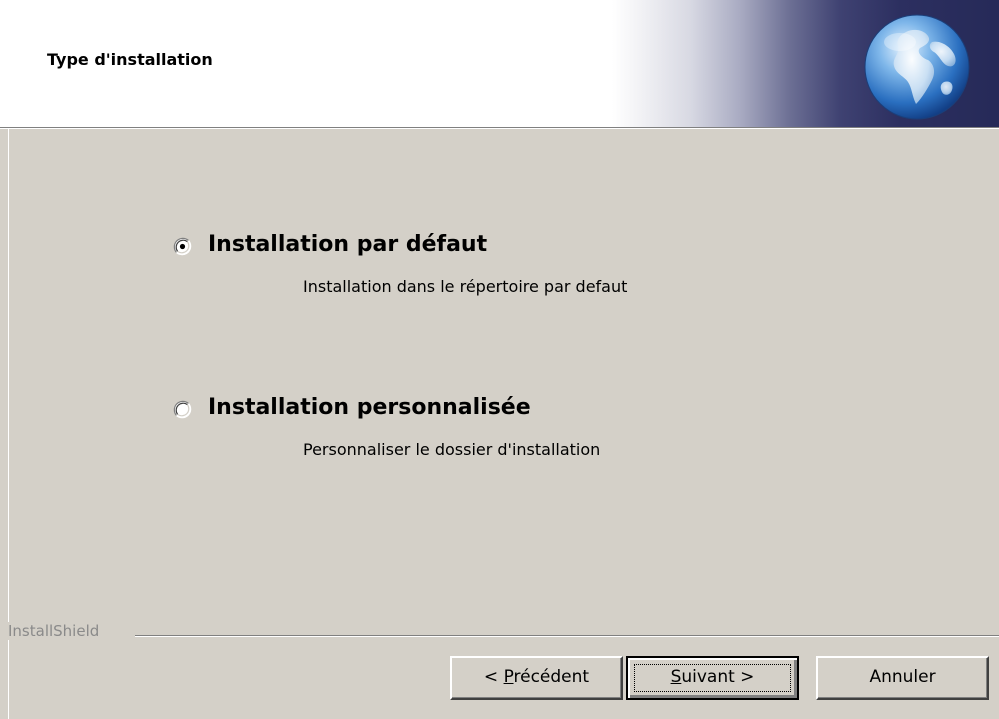 The width and height of the screenshot is (999, 719). I want to click on next-button: Suivant >, so click(712, 678).